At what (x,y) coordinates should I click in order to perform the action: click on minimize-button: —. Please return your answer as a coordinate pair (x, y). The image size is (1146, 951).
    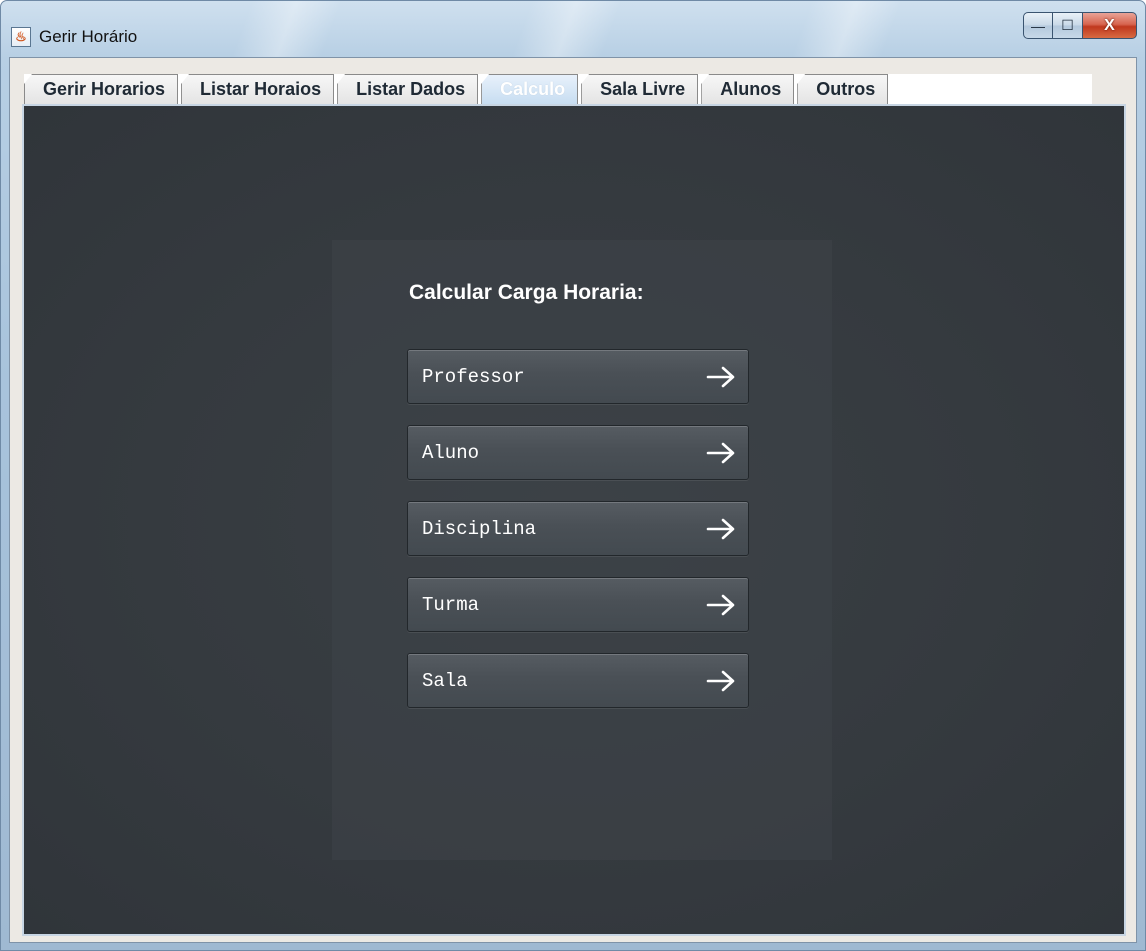
    Looking at the image, I should click on (1038, 25).